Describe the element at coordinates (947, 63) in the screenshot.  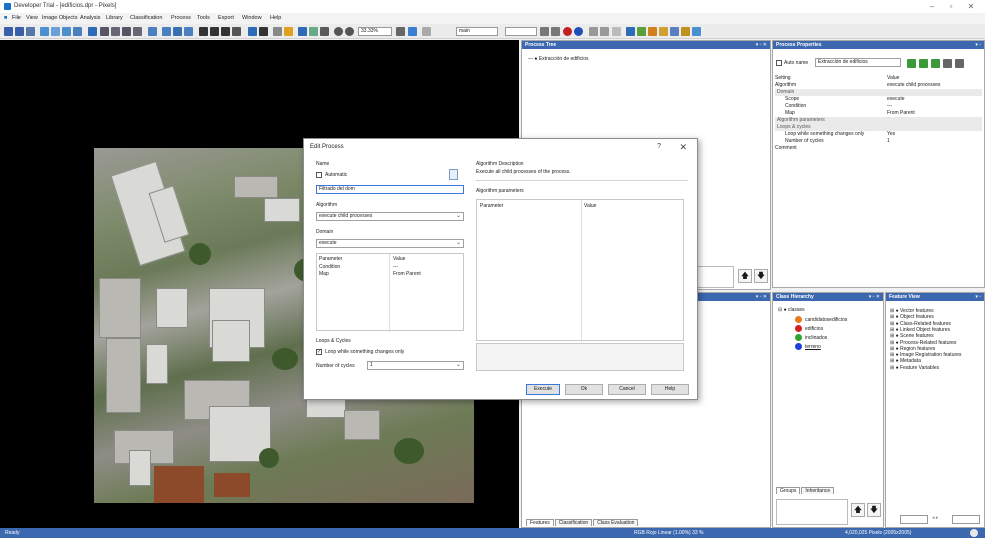
I see `up-icon` at that location.